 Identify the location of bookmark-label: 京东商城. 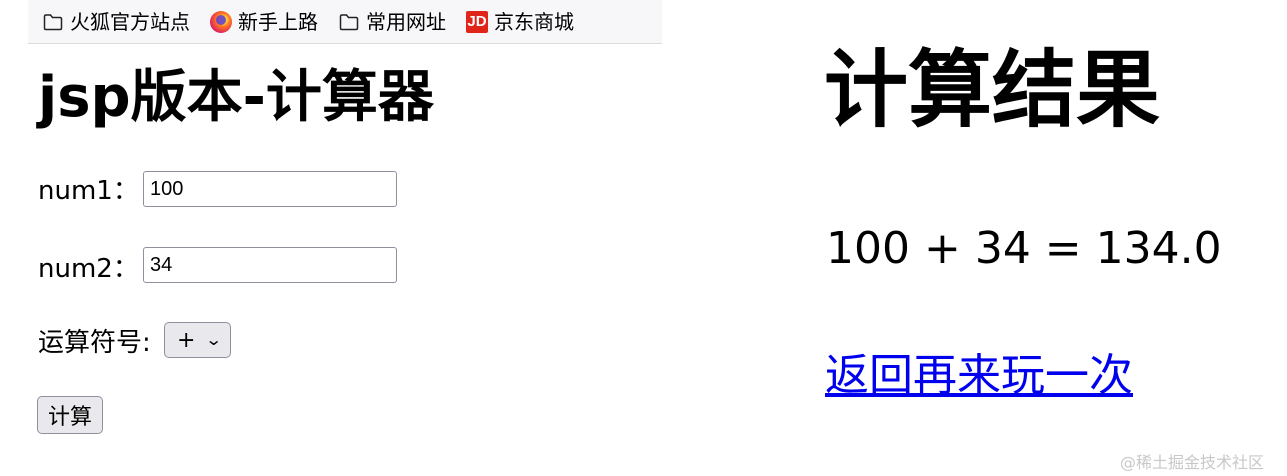
(534, 21).